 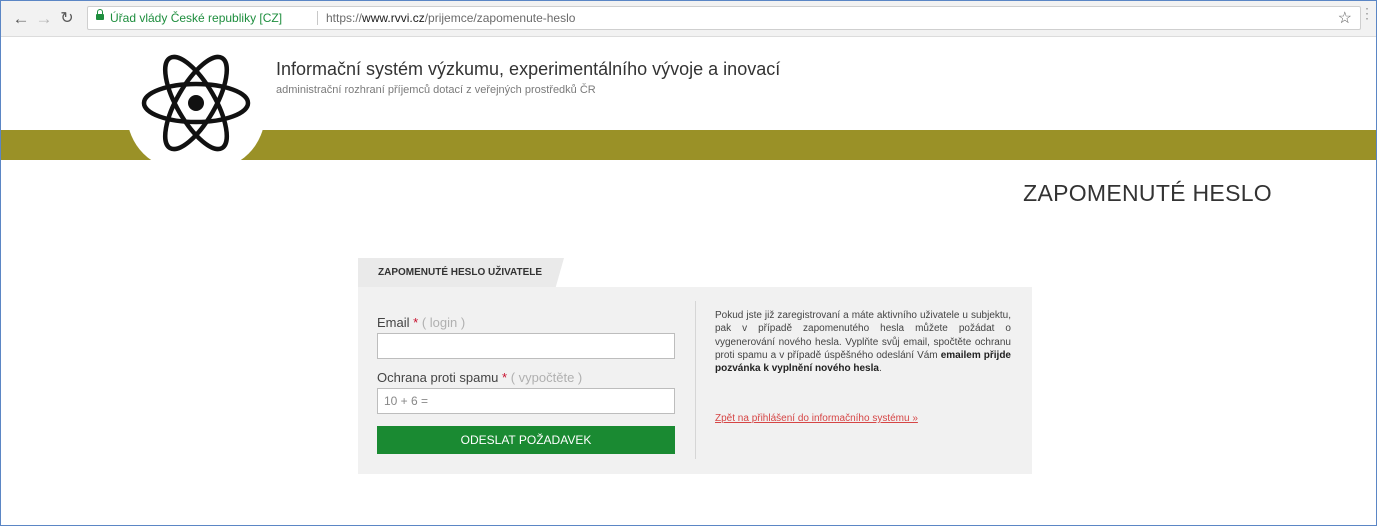 What do you see at coordinates (526, 401) in the screenshot?
I see `spam-protection-input` at bounding box center [526, 401].